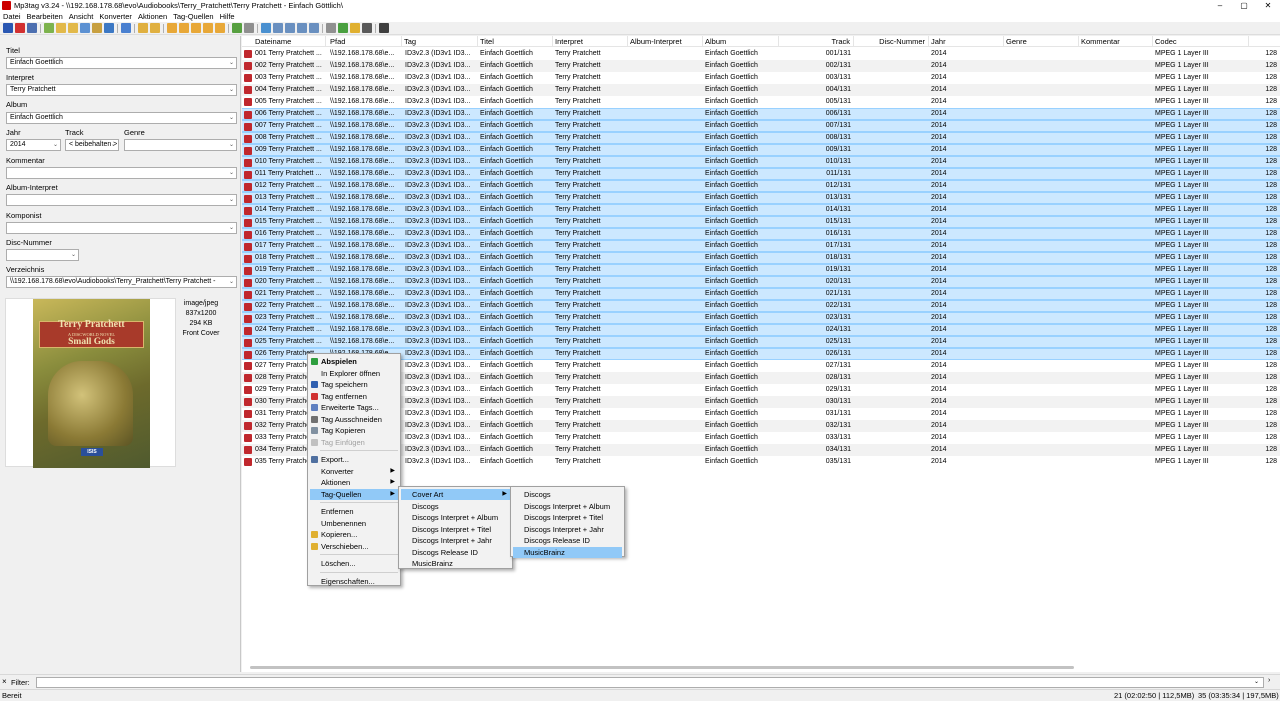 This screenshot has height=701, width=1280. I want to click on col-disc-nummer: Disc-Nummer, so click(891, 41).